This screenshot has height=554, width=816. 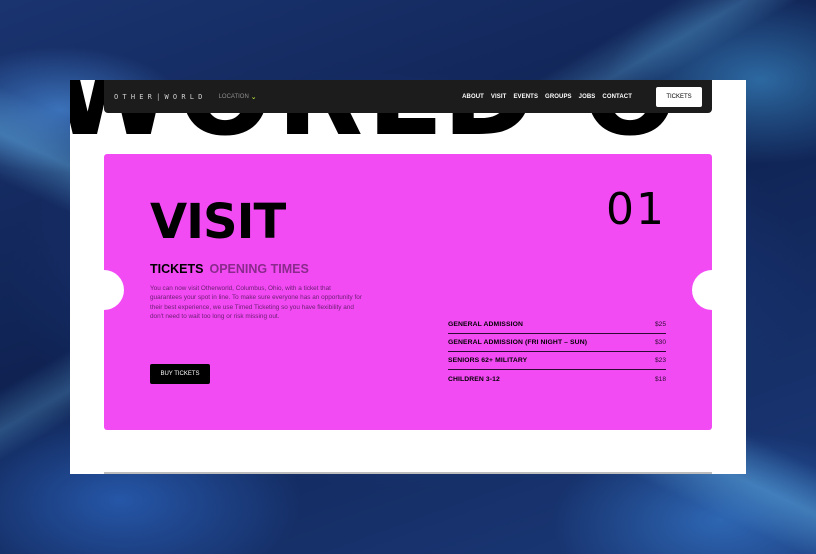 I want to click on nav-groups: GROUPS, so click(x=558, y=97).